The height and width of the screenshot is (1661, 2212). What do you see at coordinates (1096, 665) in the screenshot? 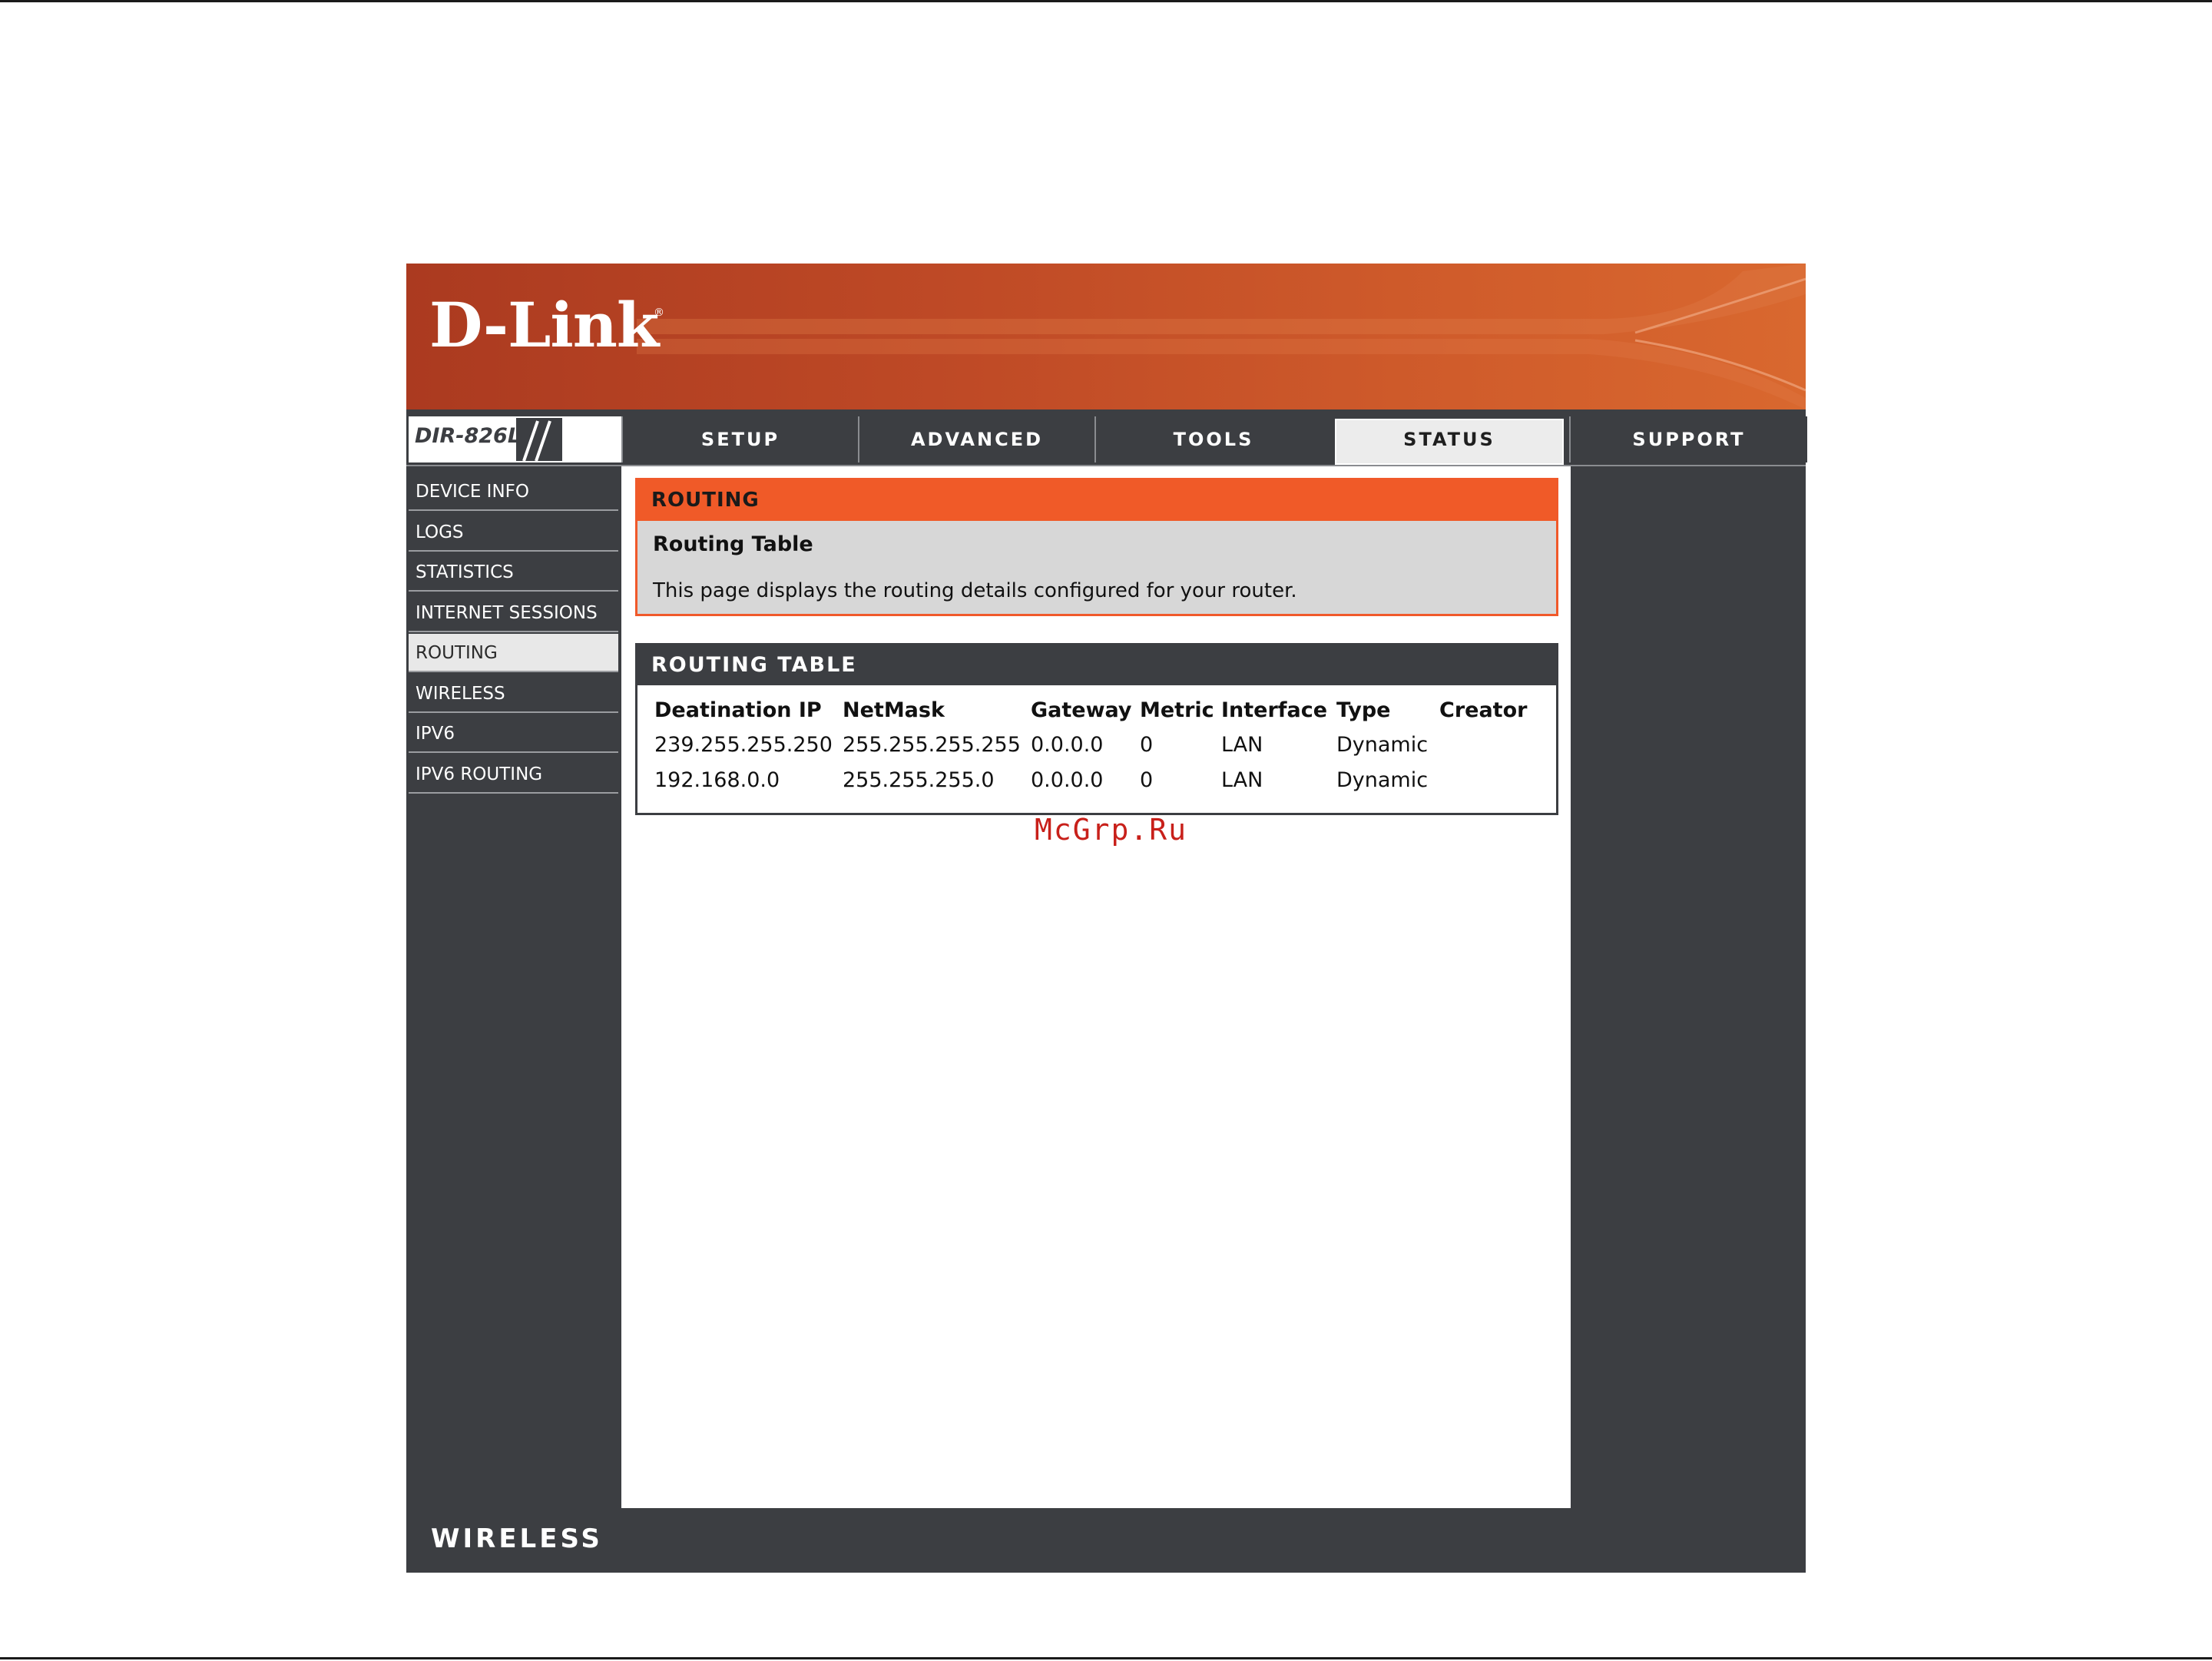
I see `table-title: ROUTING TABLE` at bounding box center [1096, 665].